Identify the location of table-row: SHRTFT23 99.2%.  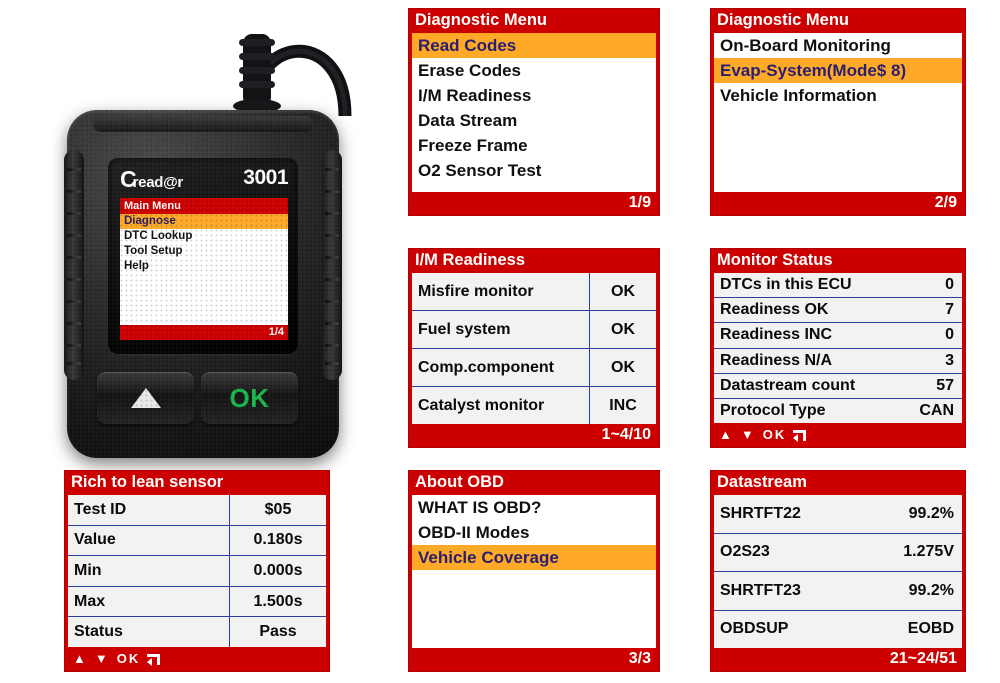
(838, 591).